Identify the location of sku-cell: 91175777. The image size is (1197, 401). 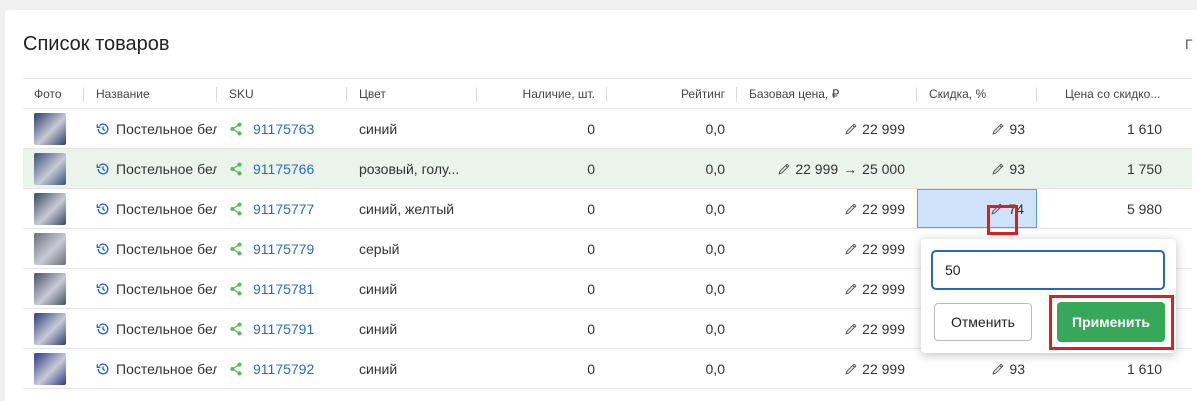
(282, 208).